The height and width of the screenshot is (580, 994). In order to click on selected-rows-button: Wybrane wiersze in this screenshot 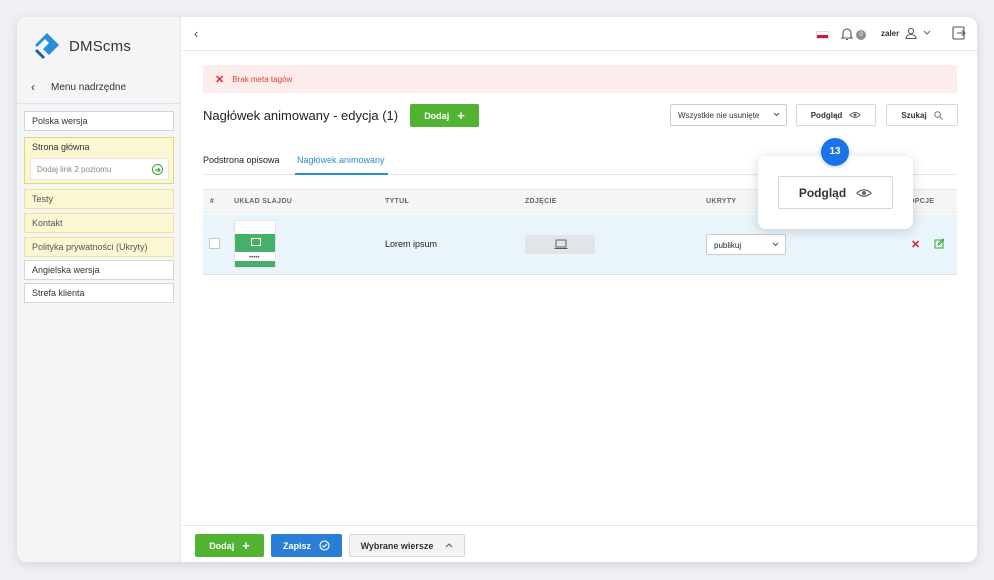, I will do `click(407, 545)`.